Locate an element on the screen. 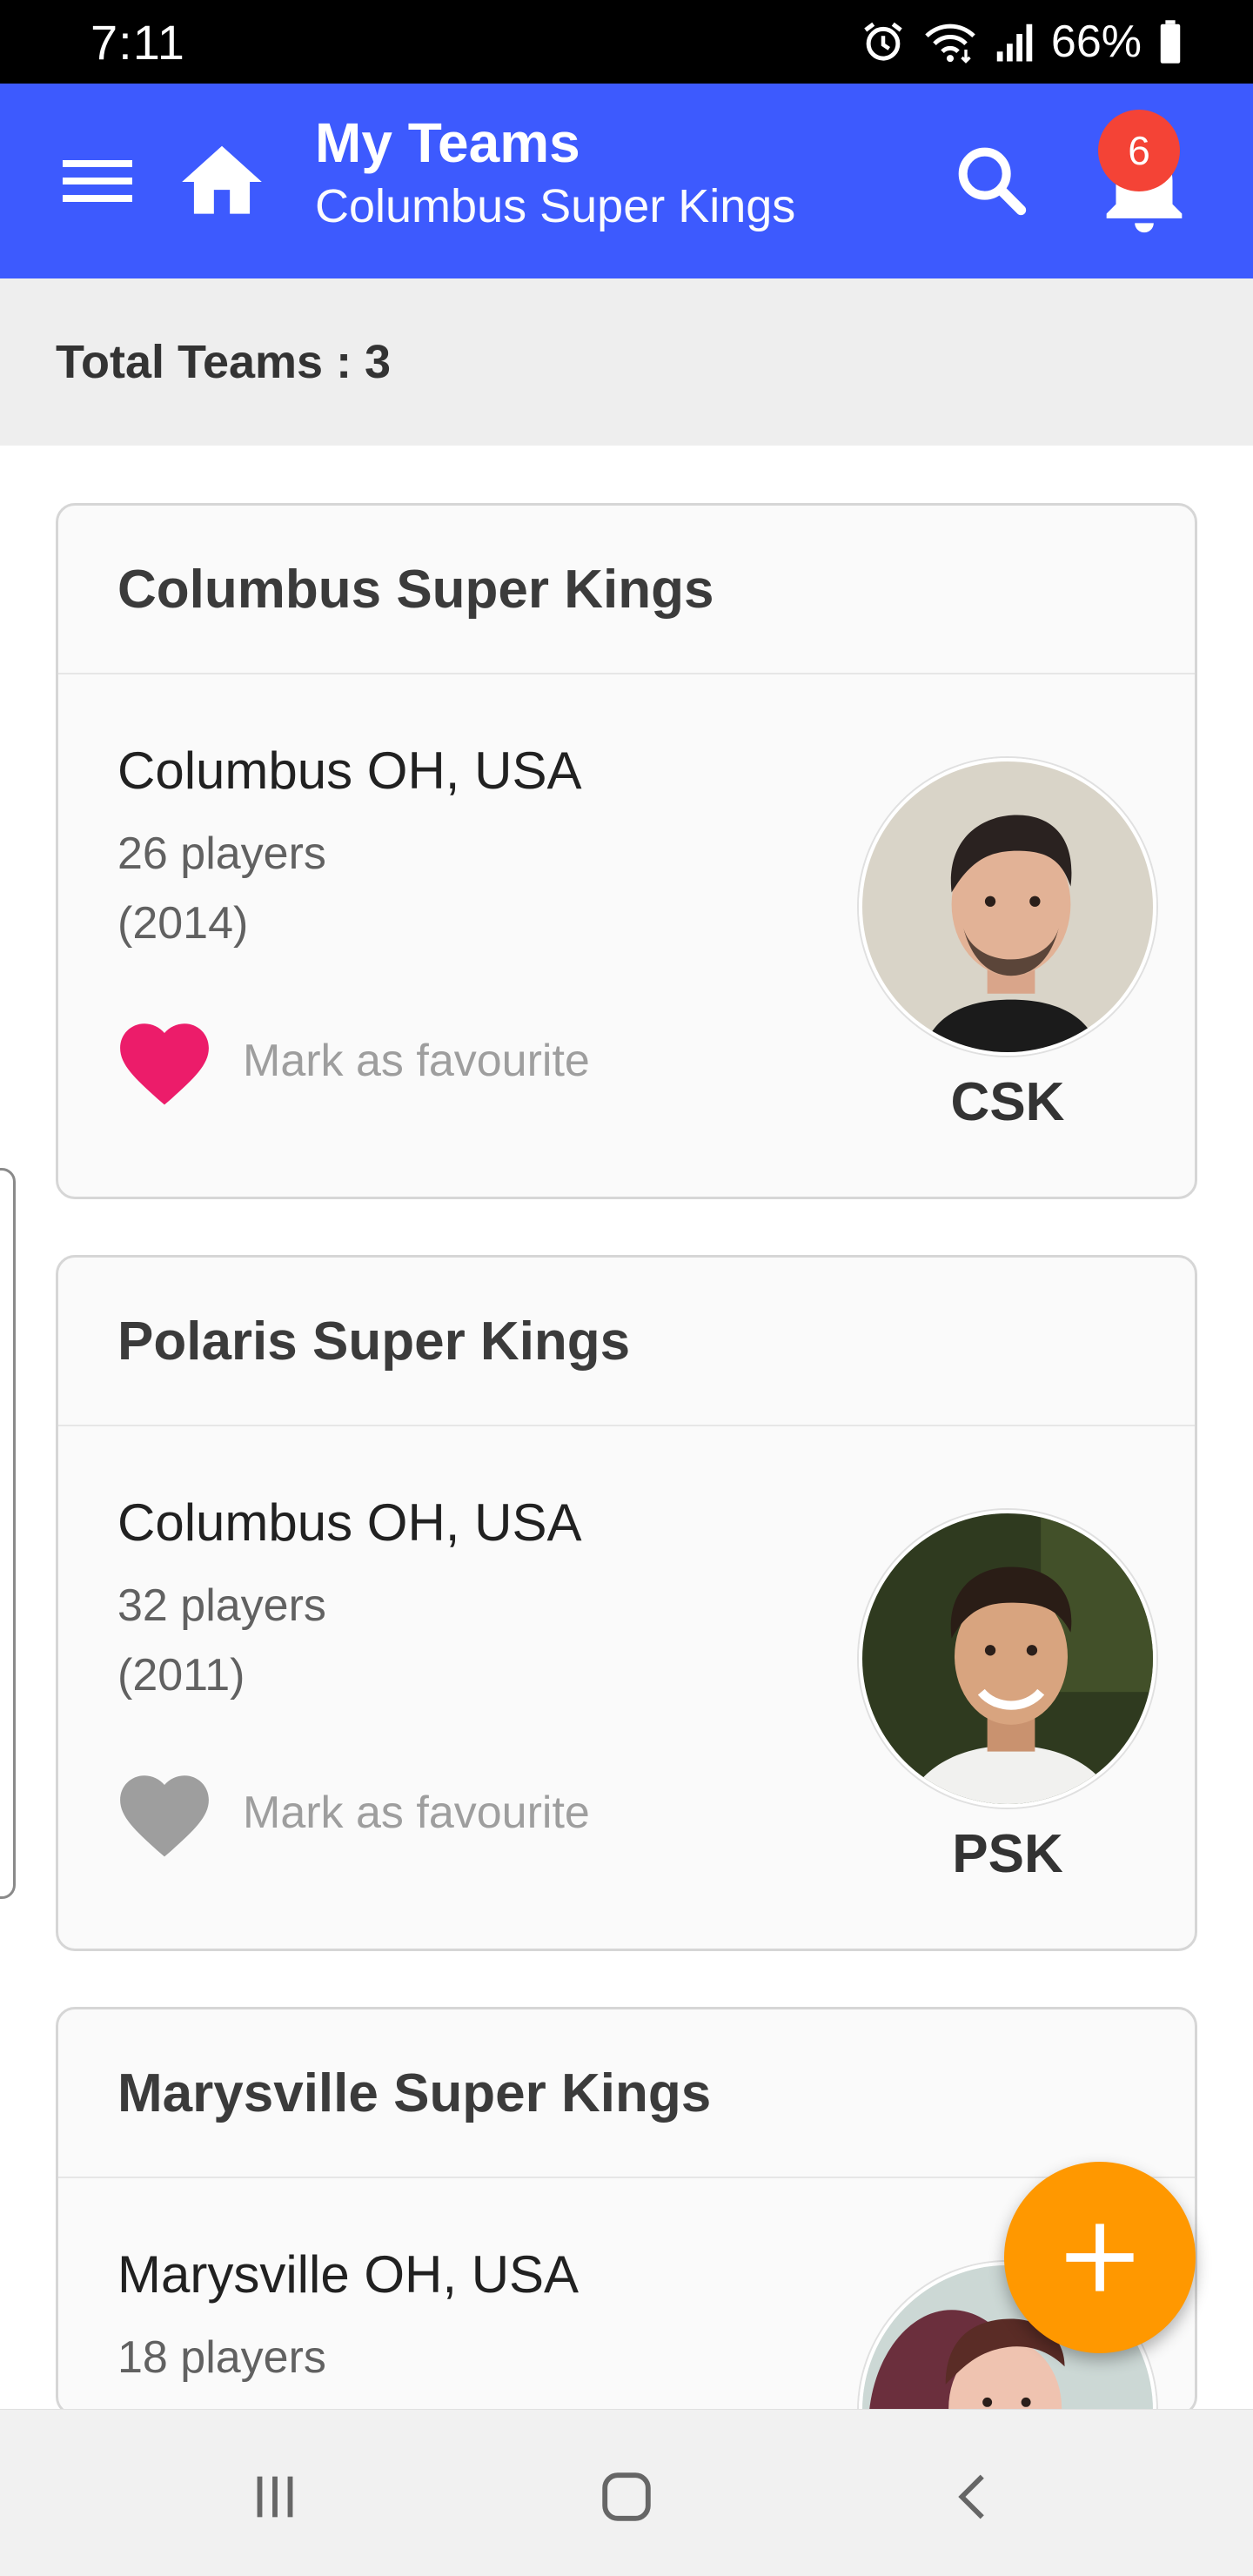  alarm-icon is located at coordinates (883, 41).